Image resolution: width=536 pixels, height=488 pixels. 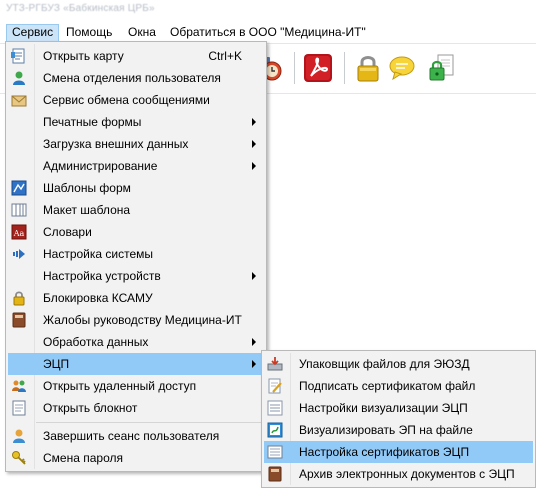 What do you see at coordinates (136, 232) in the screenshot?
I see `menu-item-dictionaries: Aa Словари` at bounding box center [136, 232].